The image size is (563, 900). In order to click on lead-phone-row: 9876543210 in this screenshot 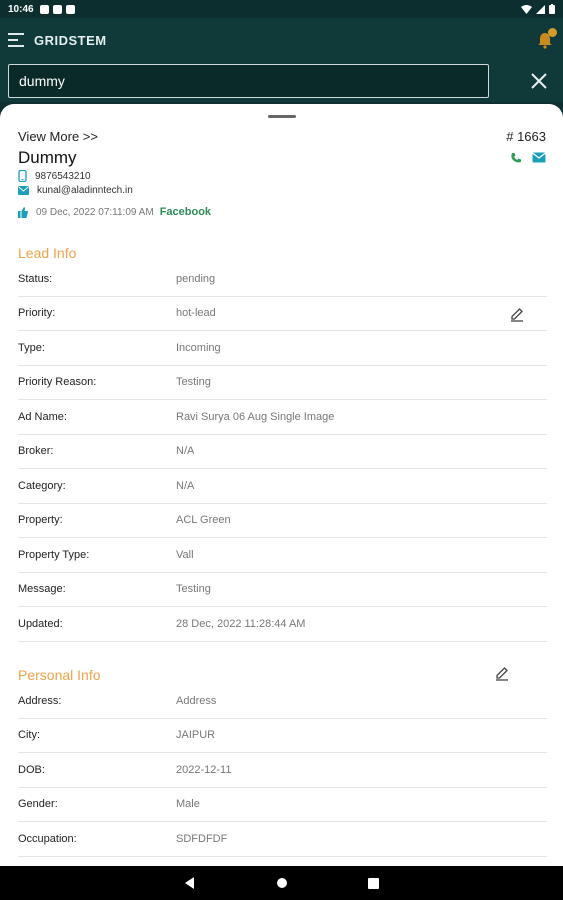, I will do `click(54, 176)`.